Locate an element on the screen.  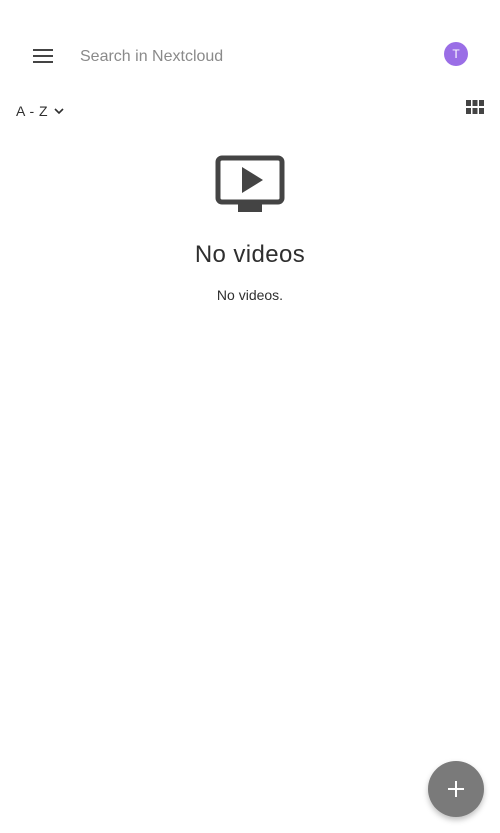
grid-view-button is located at coordinates (476, 110).